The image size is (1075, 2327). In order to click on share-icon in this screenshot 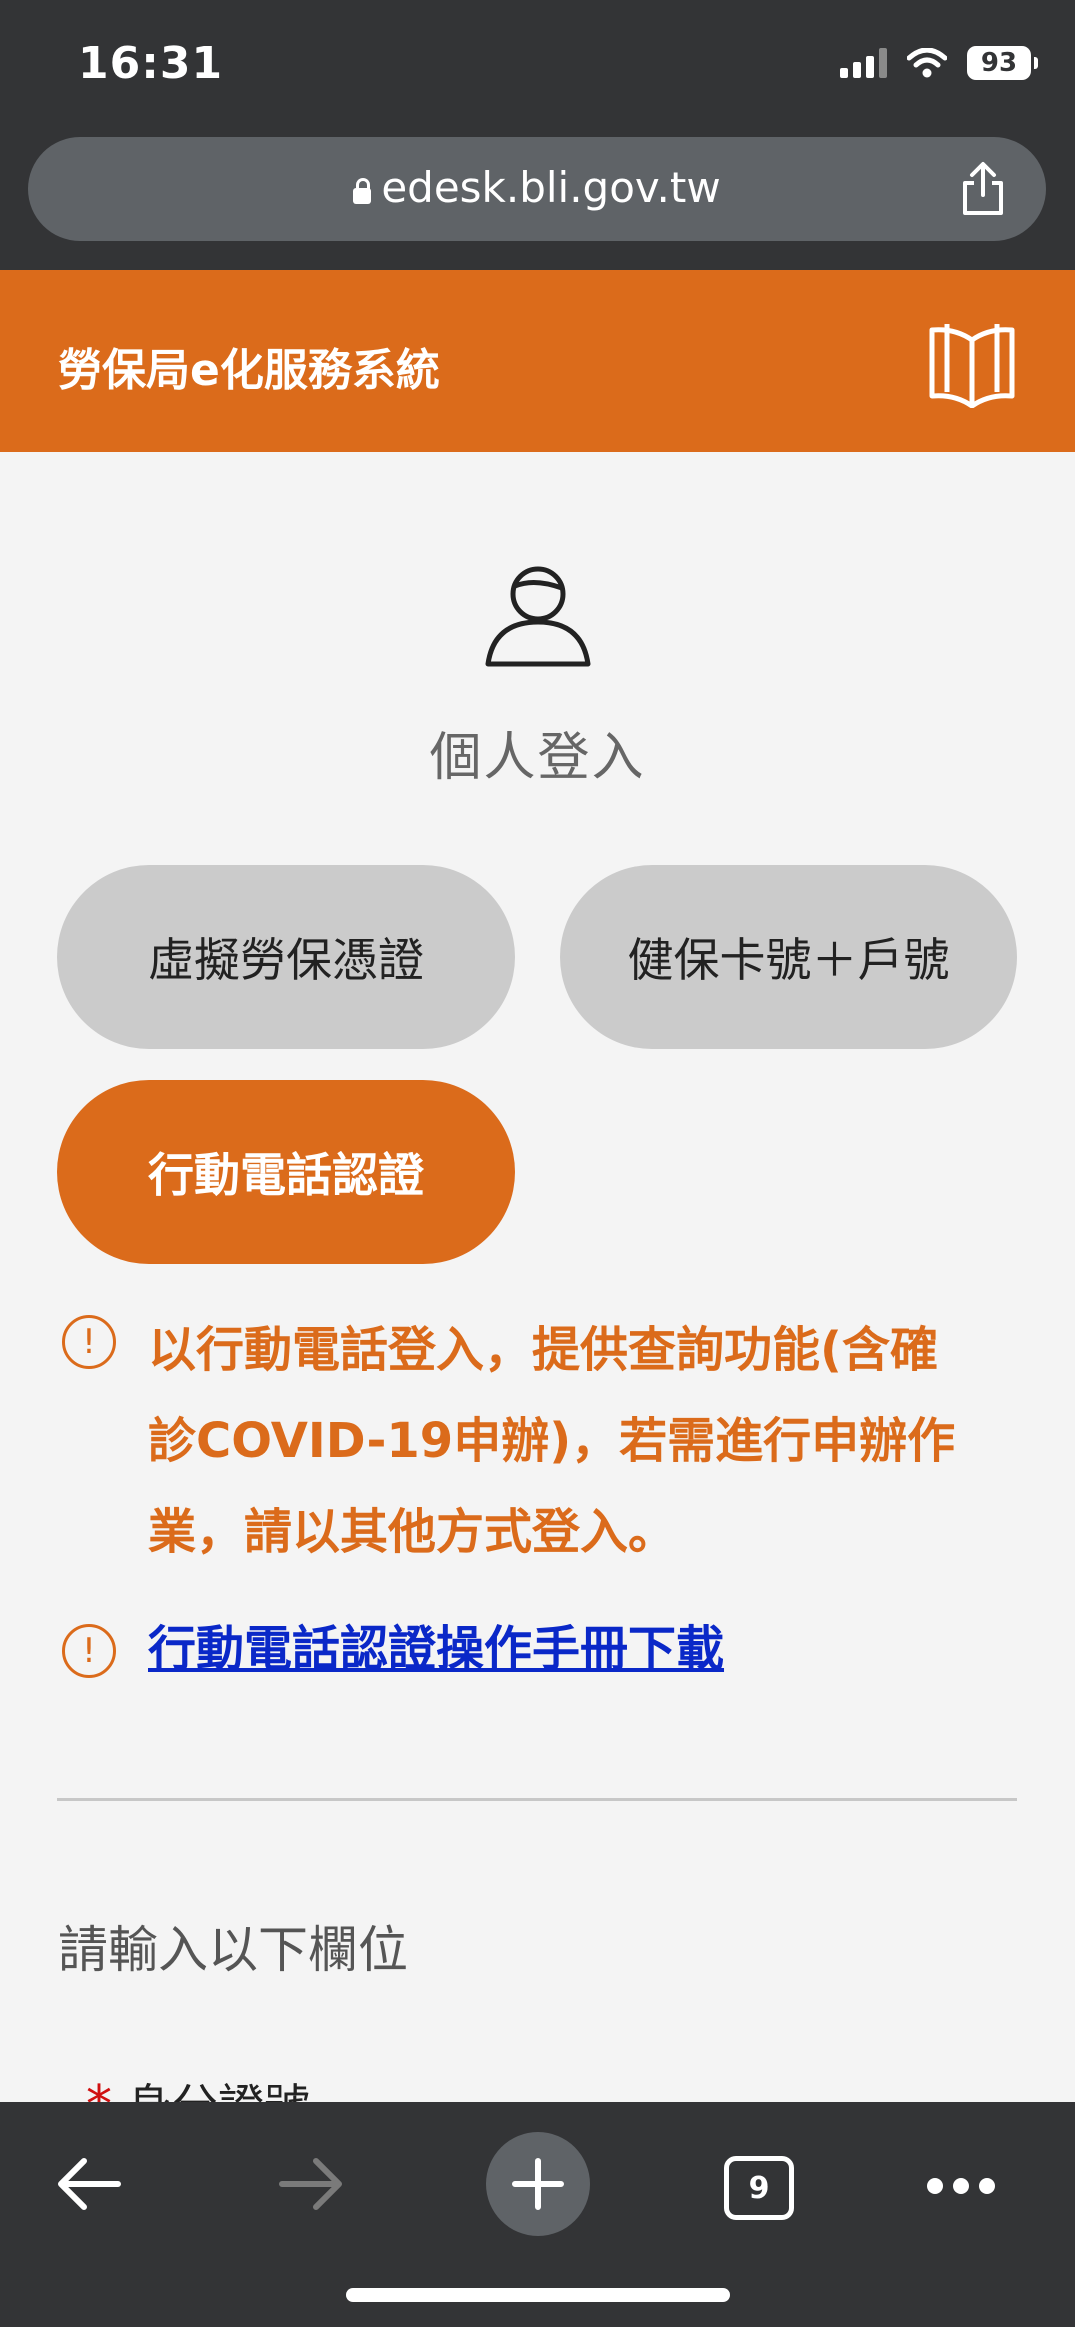, I will do `click(983, 189)`.